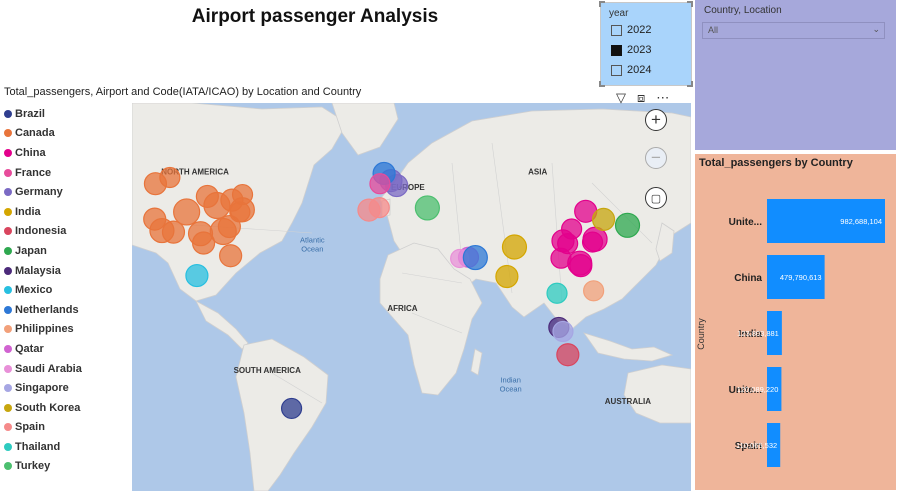 Image resolution: width=899 pixels, height=491 pixels. I want to click on map-bubble-indonesia, so click(568, 355).